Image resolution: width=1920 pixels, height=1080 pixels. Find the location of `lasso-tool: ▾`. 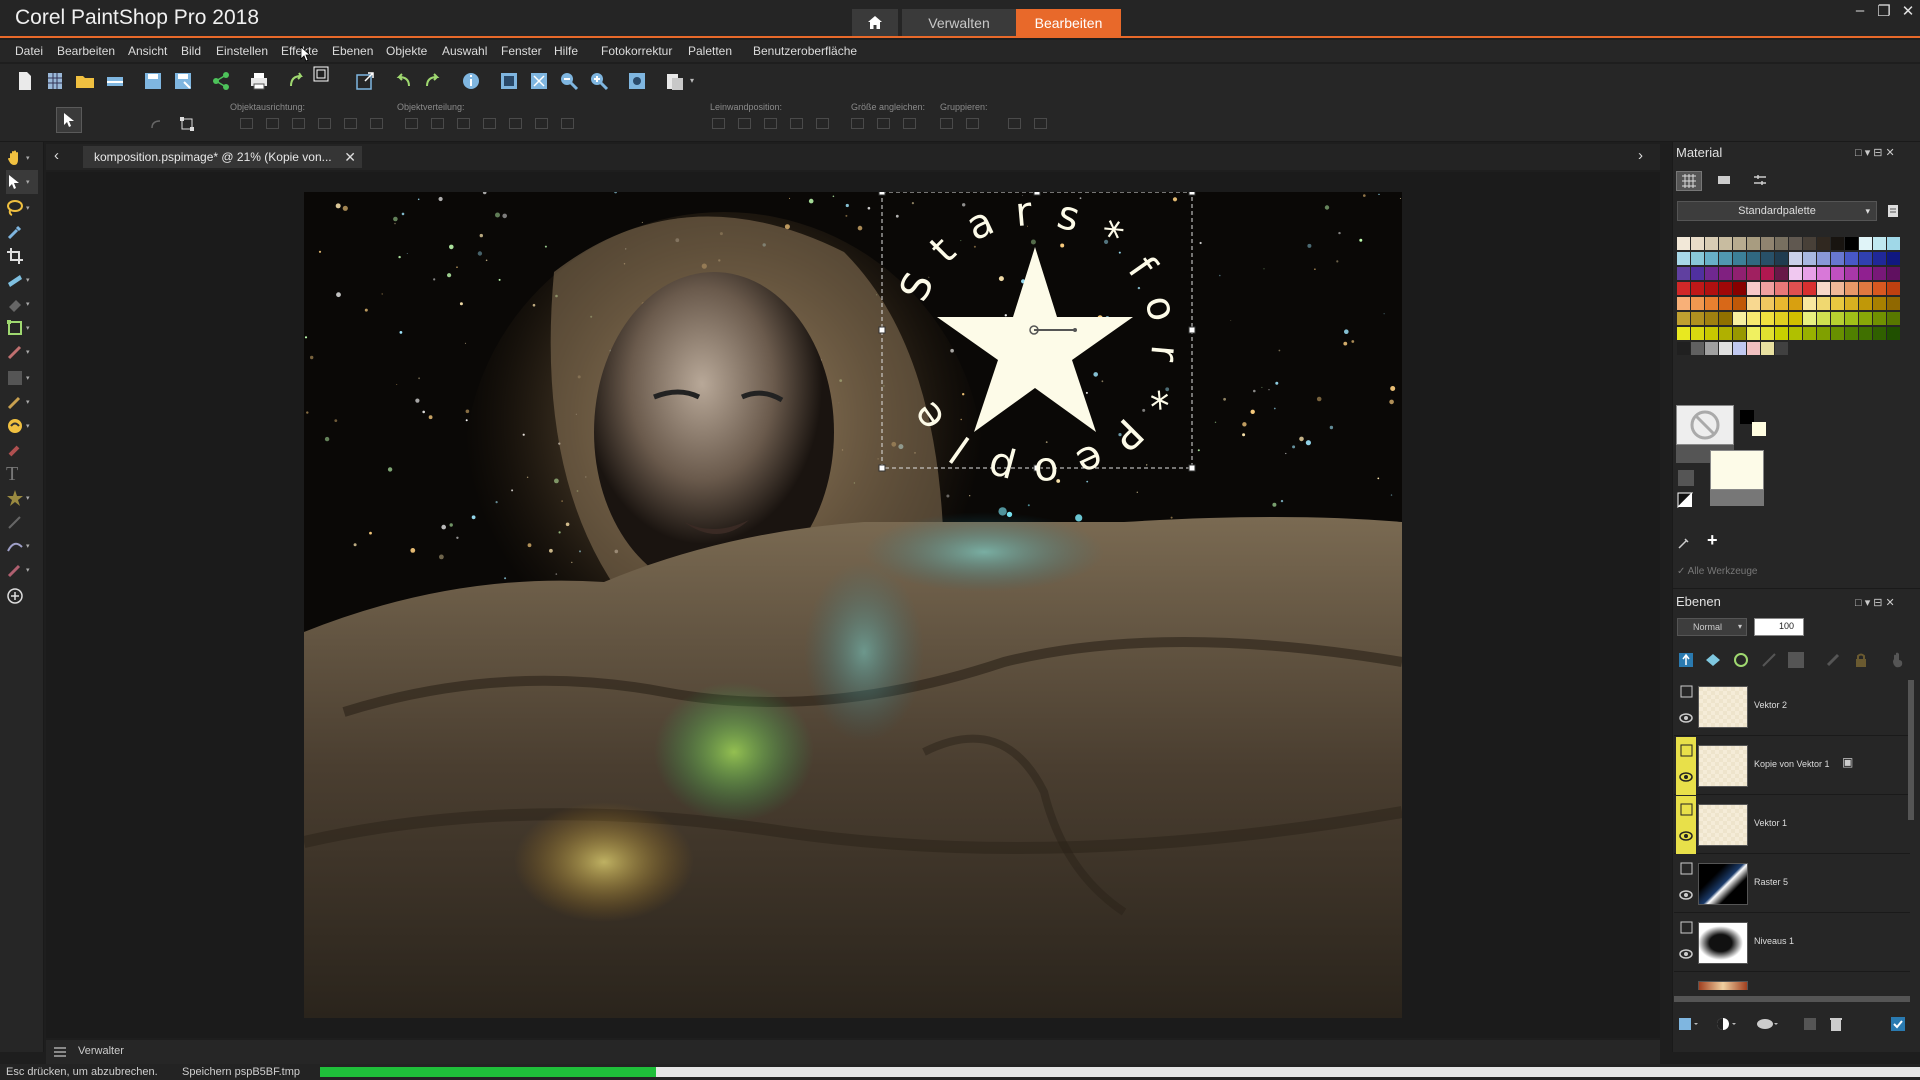

lasso-tool: ▾ is located at coordinates (22, 208).